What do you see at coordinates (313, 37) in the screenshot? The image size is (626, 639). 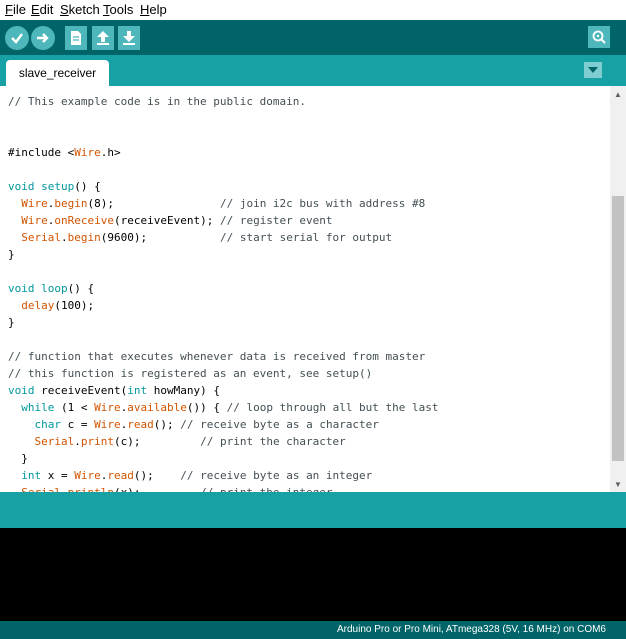 I see `toolbar` at bounding box center [313, 37].